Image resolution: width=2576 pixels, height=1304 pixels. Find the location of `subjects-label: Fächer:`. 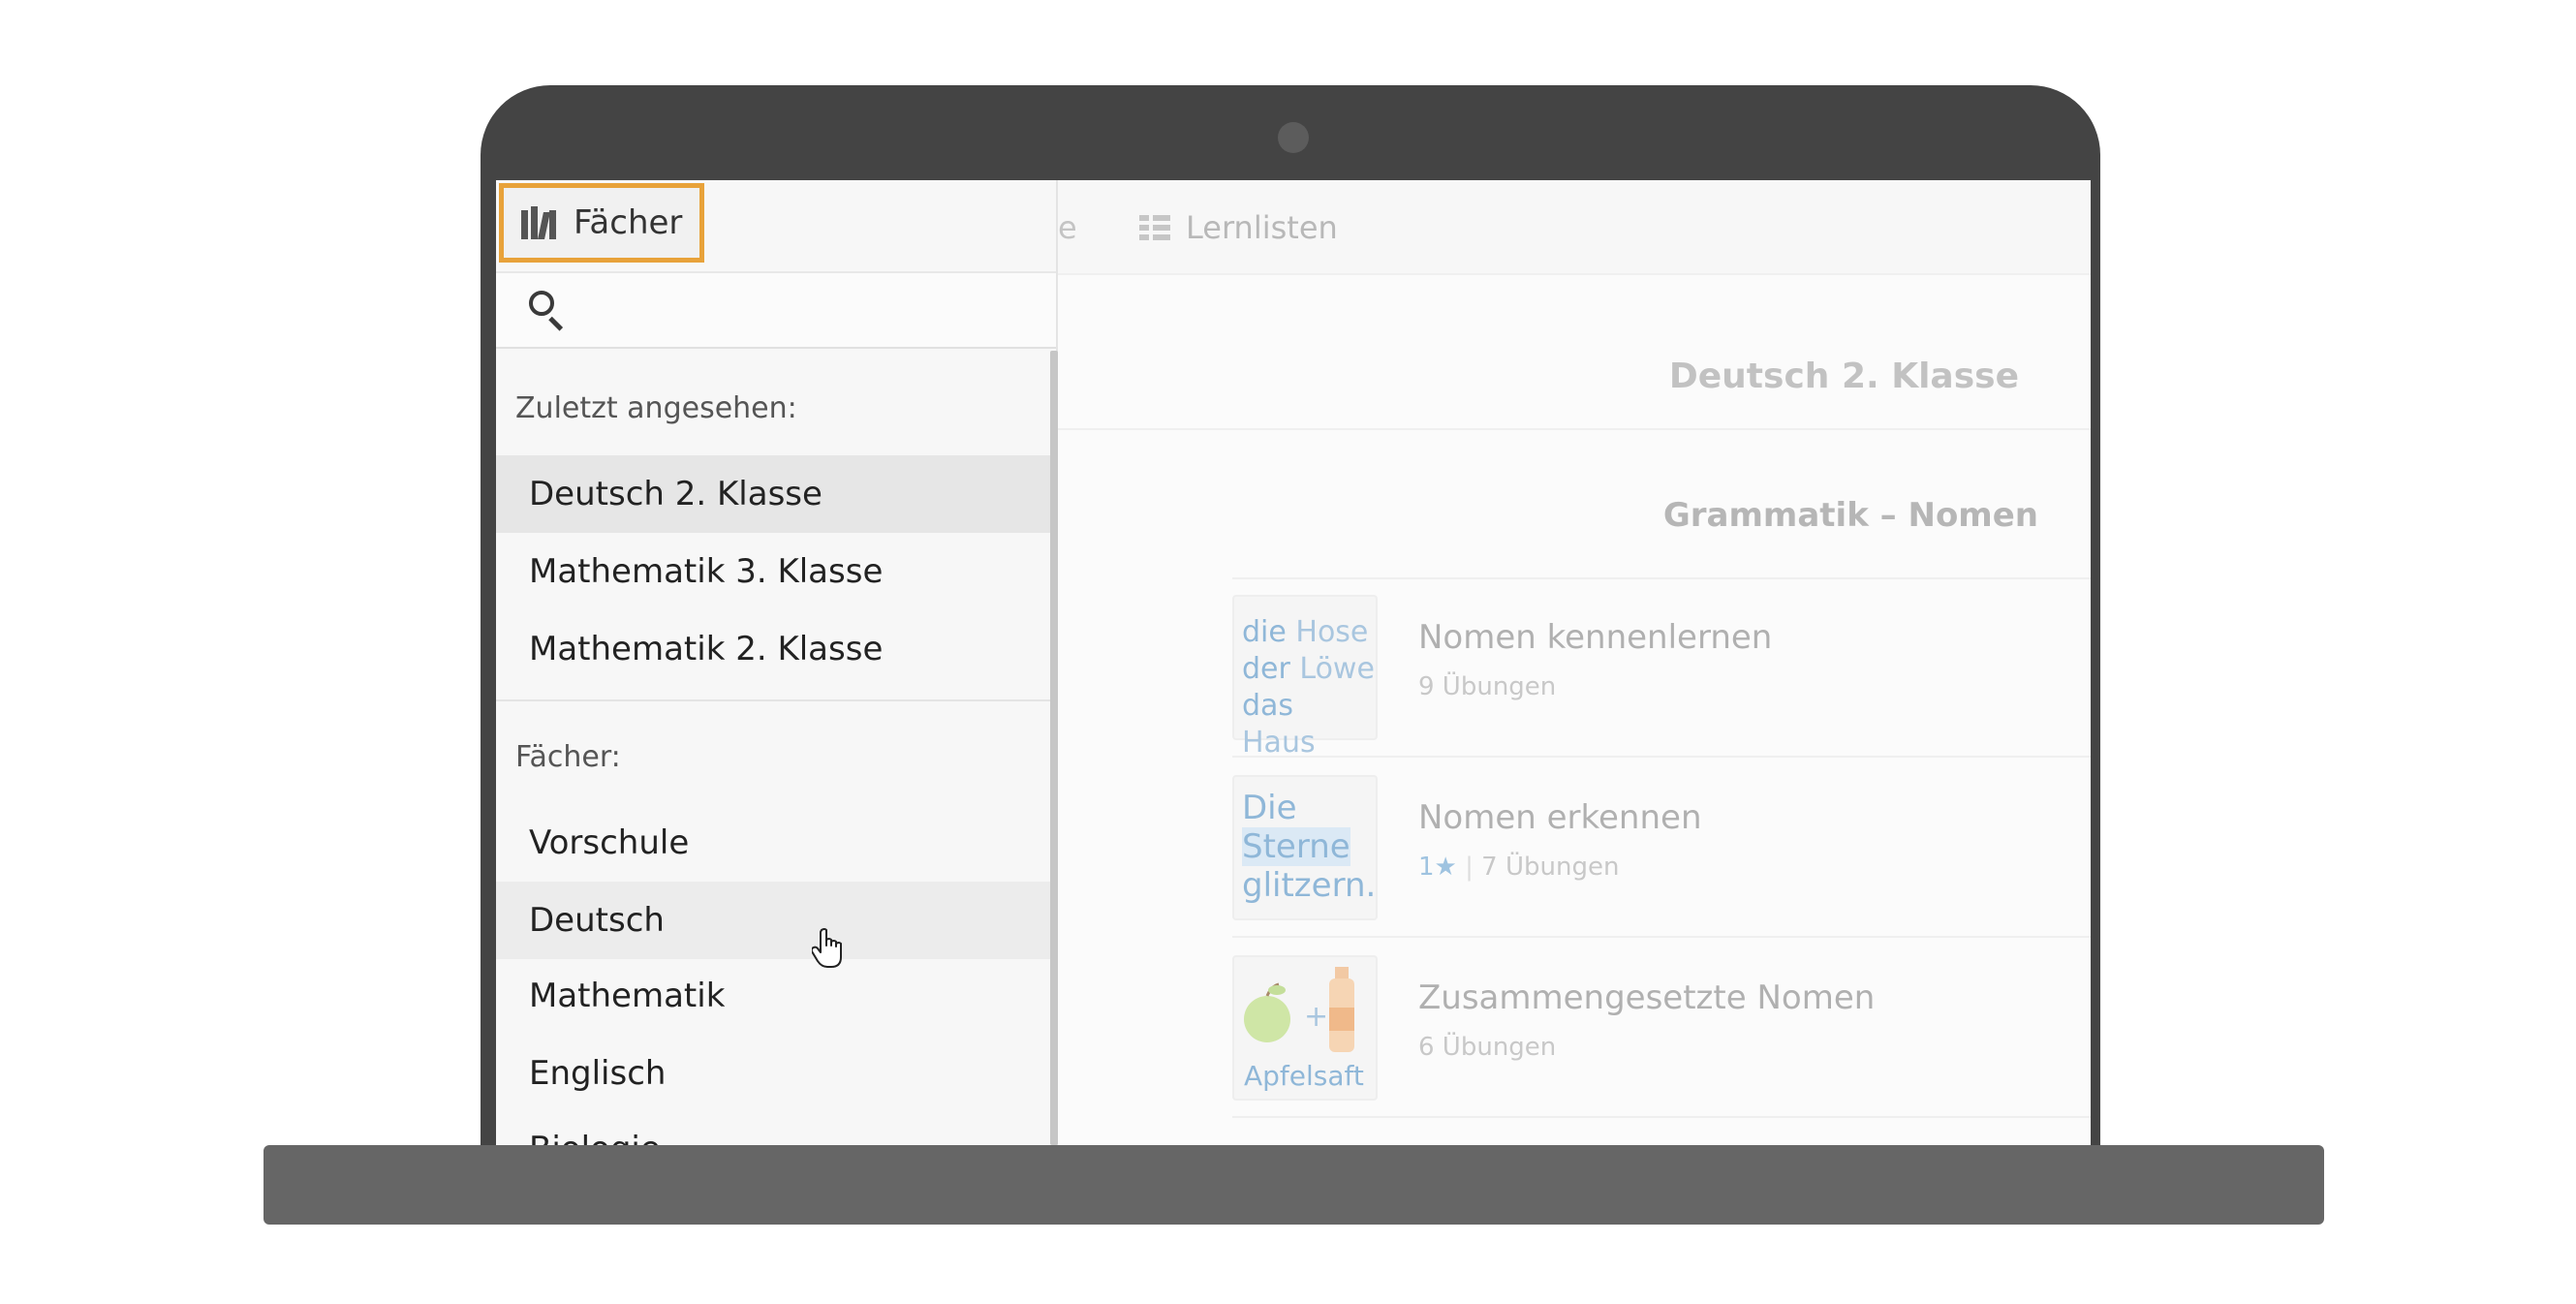

subjects-label: Fächer: is located at coordinates (568, 757).